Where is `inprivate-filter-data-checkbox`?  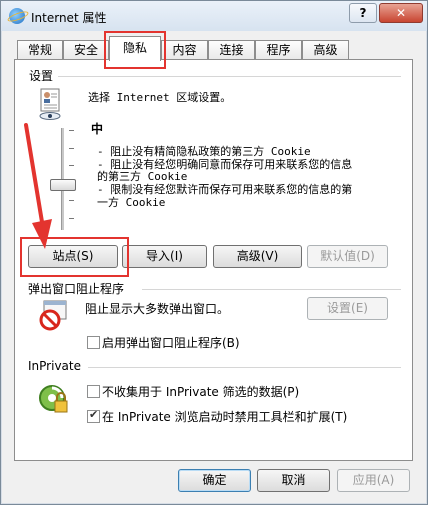 inprivate-filter-data-checkbox is located at coordinates (93, 391).